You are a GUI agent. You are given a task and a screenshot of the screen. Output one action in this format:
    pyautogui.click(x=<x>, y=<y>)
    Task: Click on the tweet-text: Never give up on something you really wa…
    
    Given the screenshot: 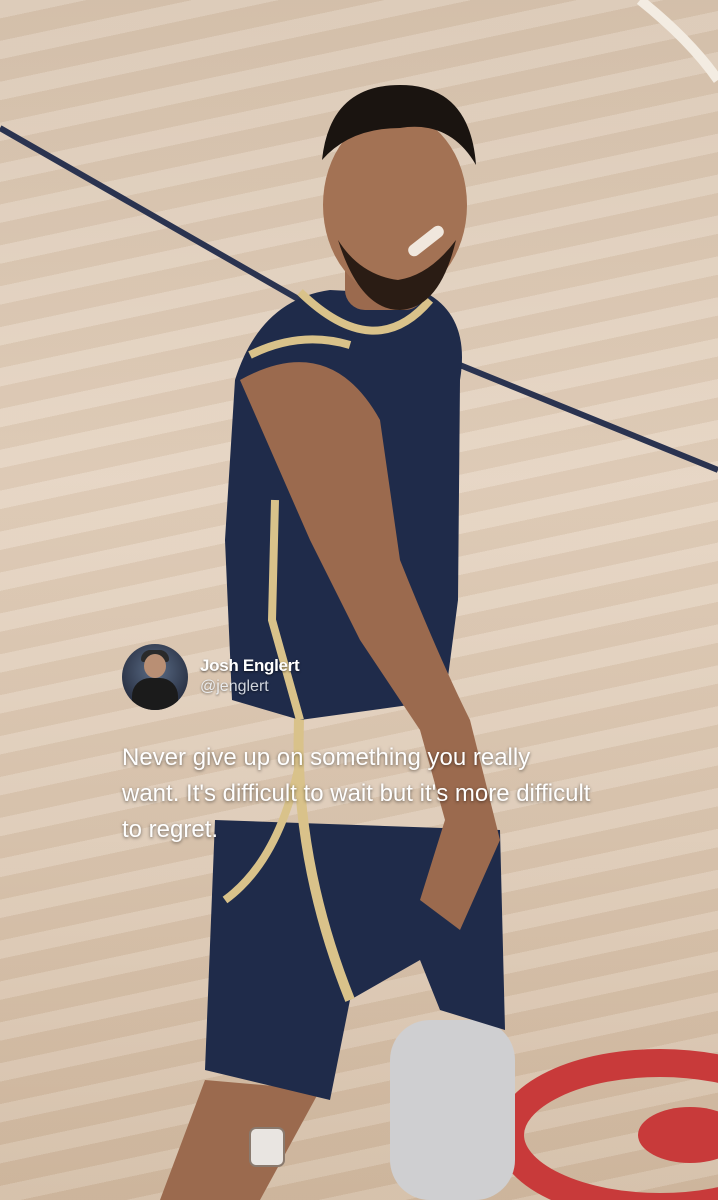 What is the action you would take?
    pyautogui.click(x=356, y=793)
    